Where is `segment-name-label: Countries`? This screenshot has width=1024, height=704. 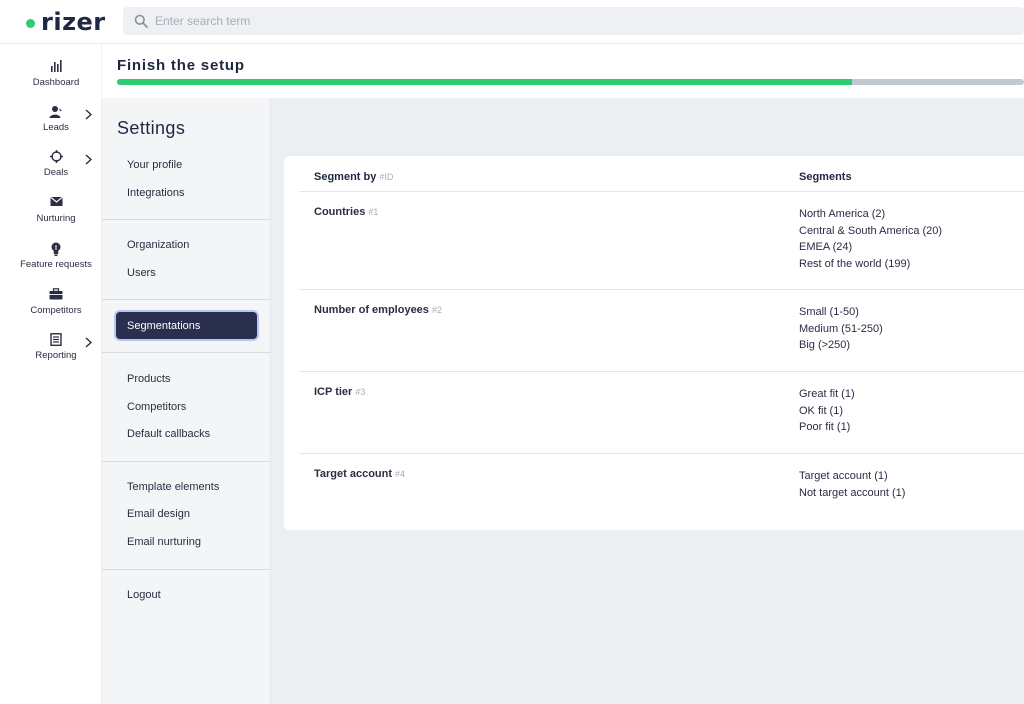
segment-name-label: Countries is located at coordinates (340, 212).